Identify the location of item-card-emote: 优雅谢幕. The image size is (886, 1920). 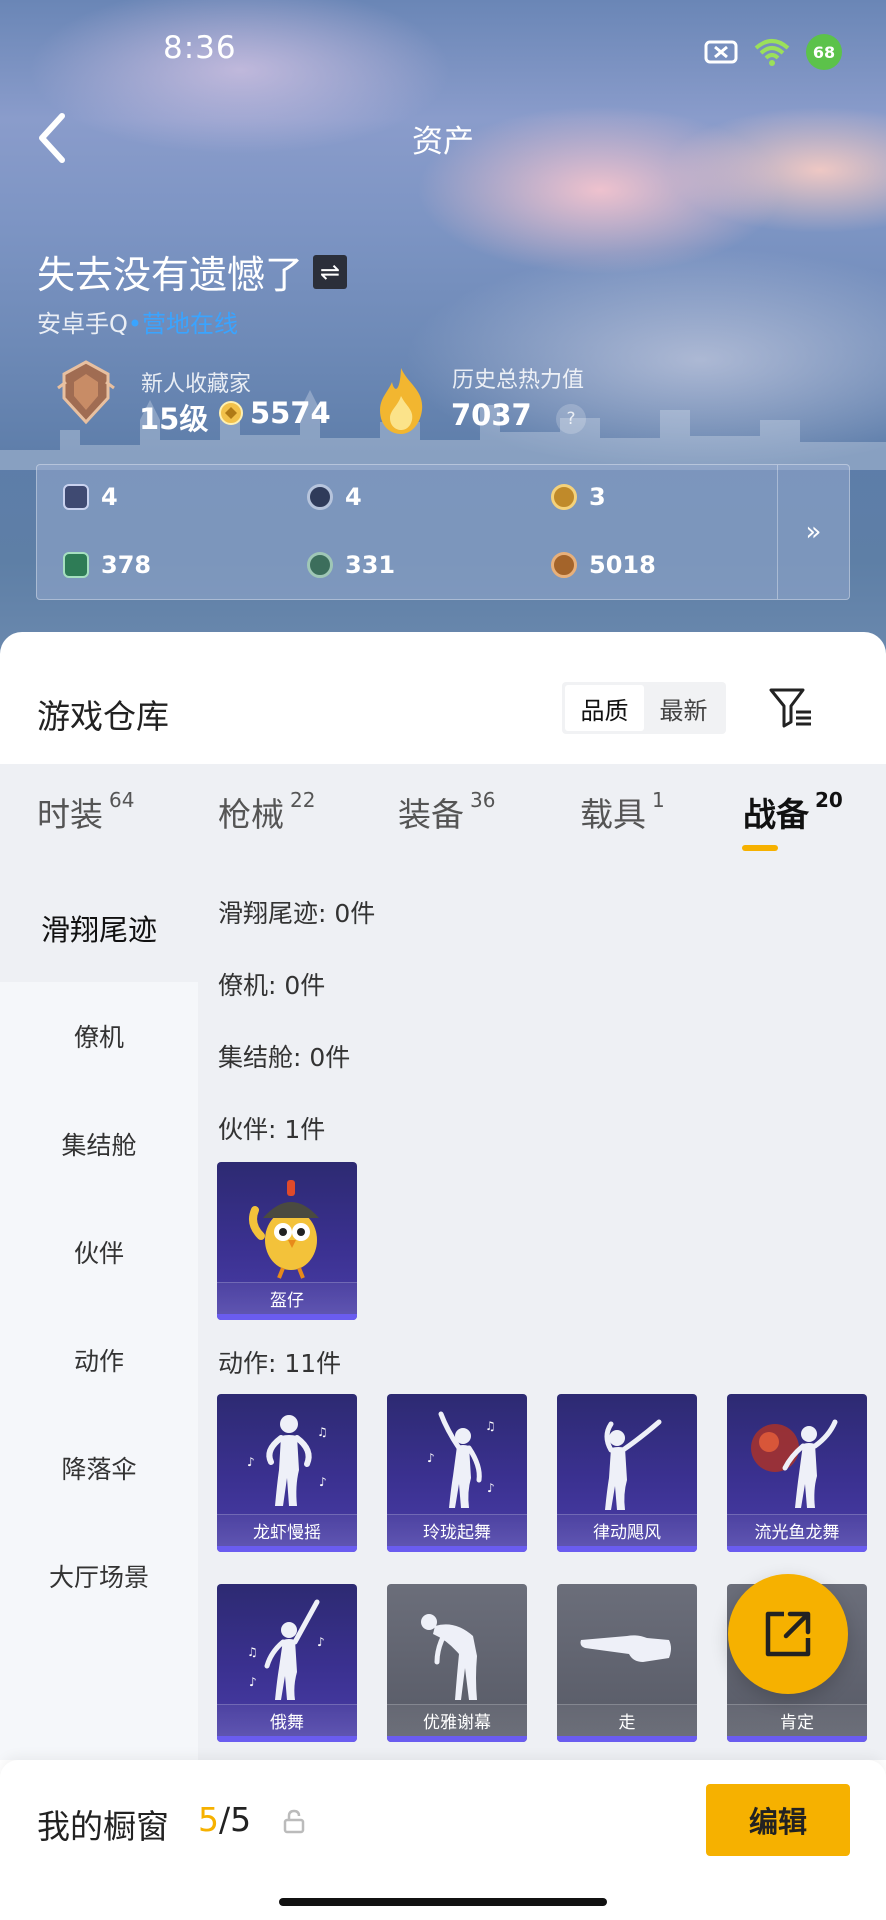
(457, 1663).